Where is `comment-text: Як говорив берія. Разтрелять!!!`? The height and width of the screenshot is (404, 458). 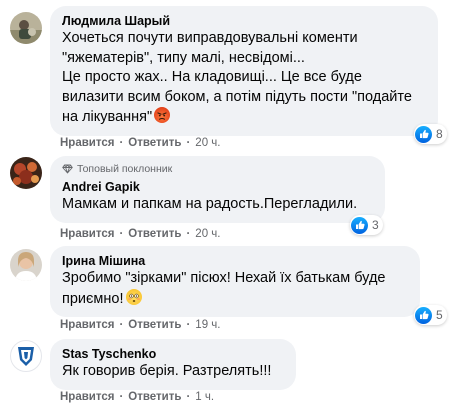 comment-text: Як говорив берія. Разтрелять!!! is located at coordinates (167, 371).